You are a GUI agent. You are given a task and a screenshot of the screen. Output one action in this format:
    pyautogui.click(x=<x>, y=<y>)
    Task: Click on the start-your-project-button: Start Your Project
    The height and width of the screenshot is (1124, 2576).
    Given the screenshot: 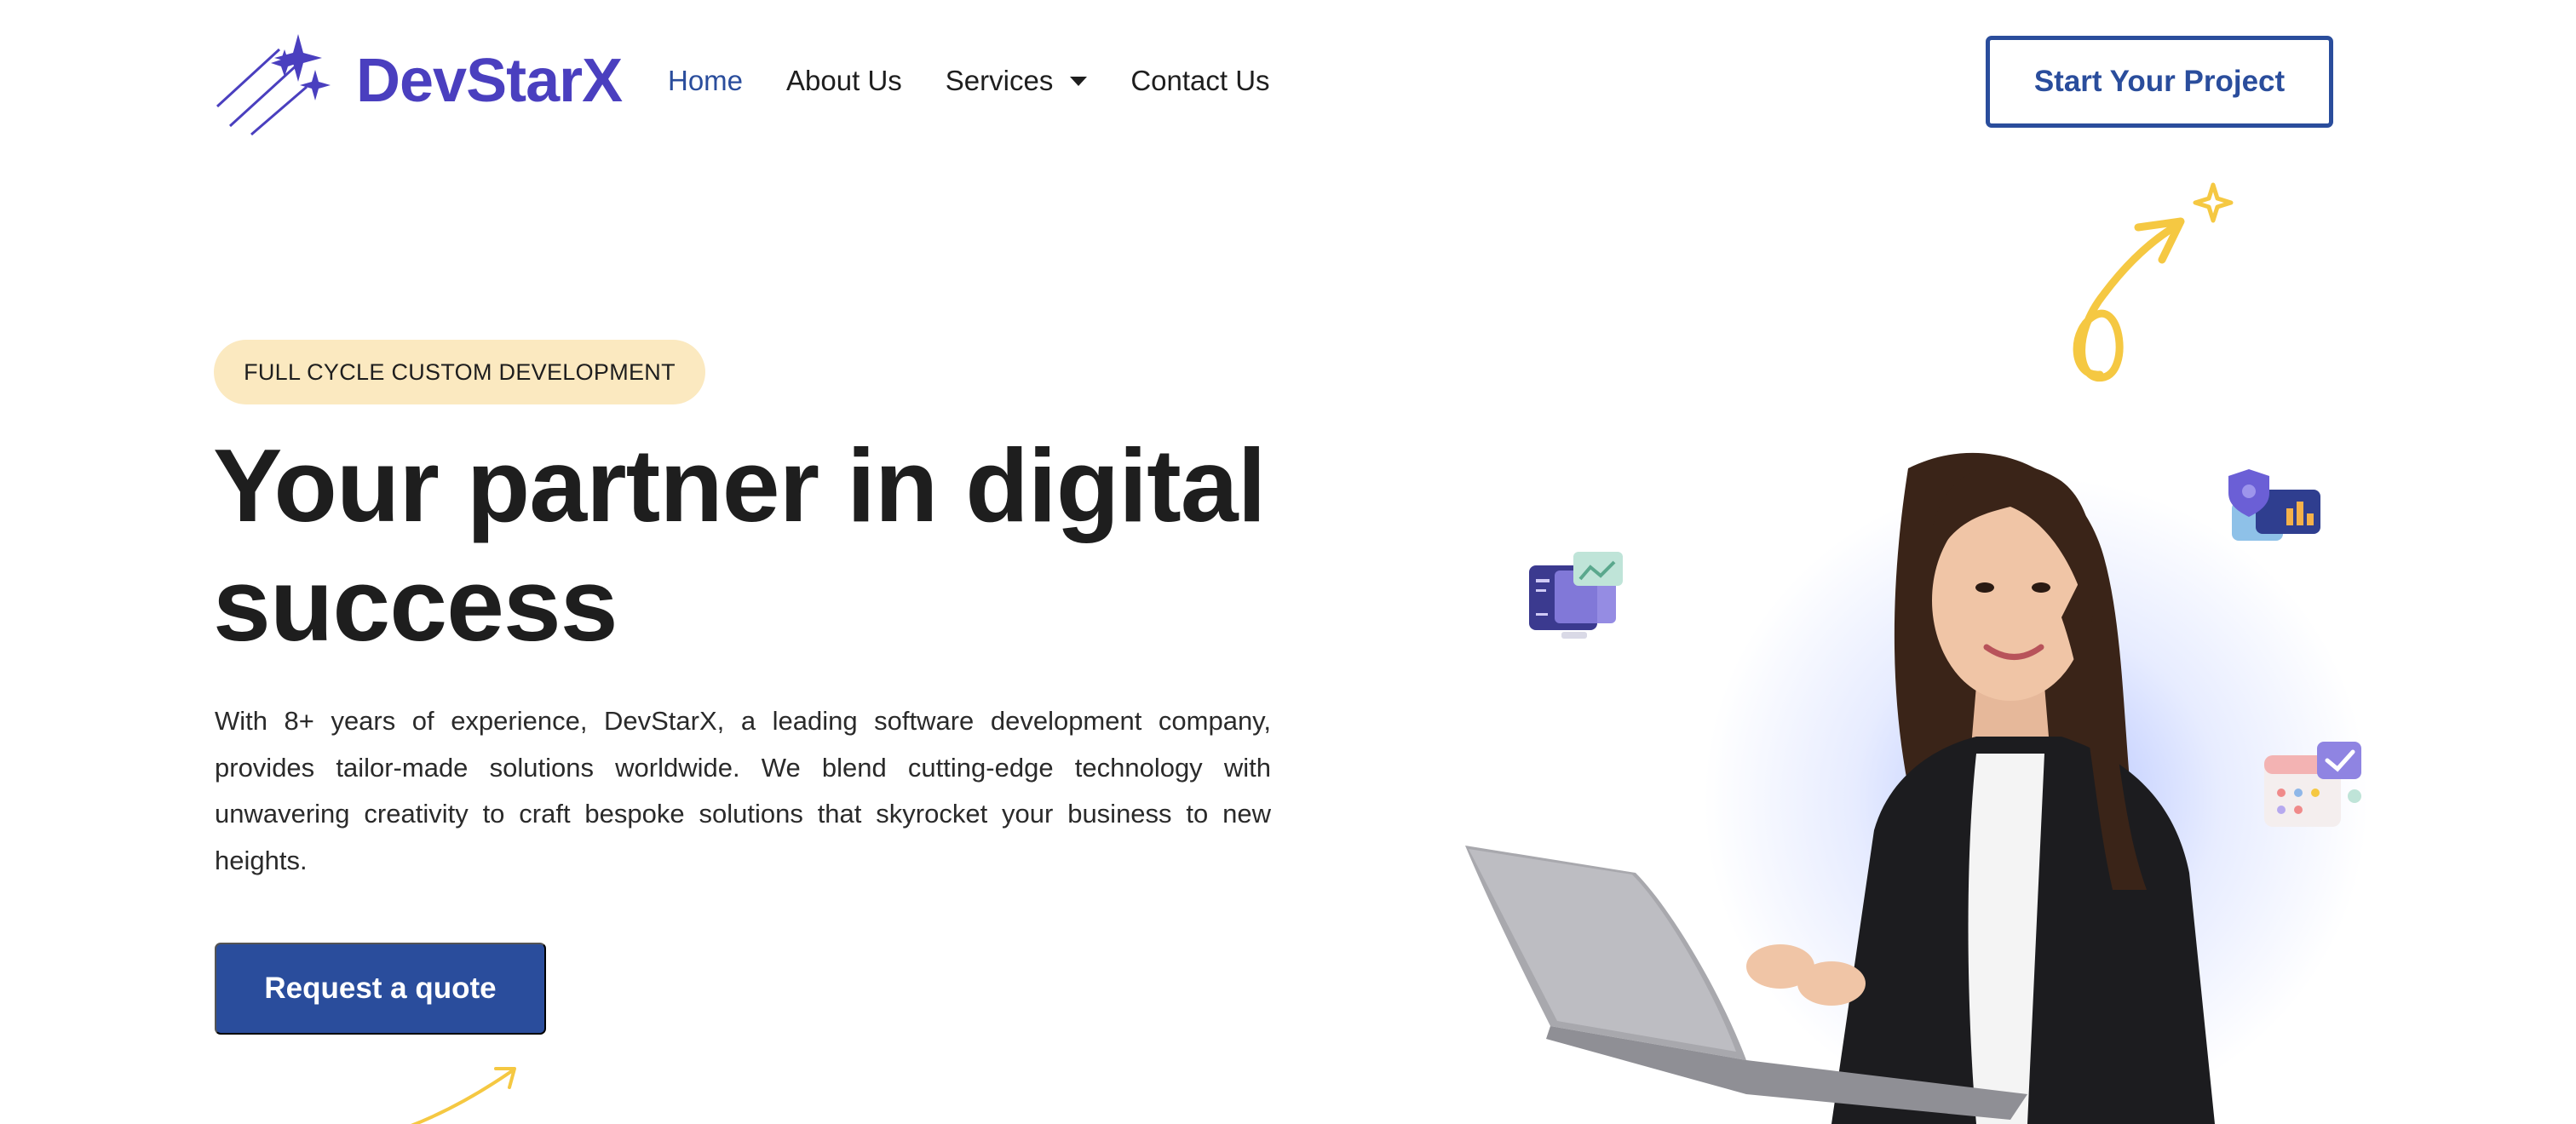 What is the action you would take?
    pyautogui.click(x=2159, y=82)
    